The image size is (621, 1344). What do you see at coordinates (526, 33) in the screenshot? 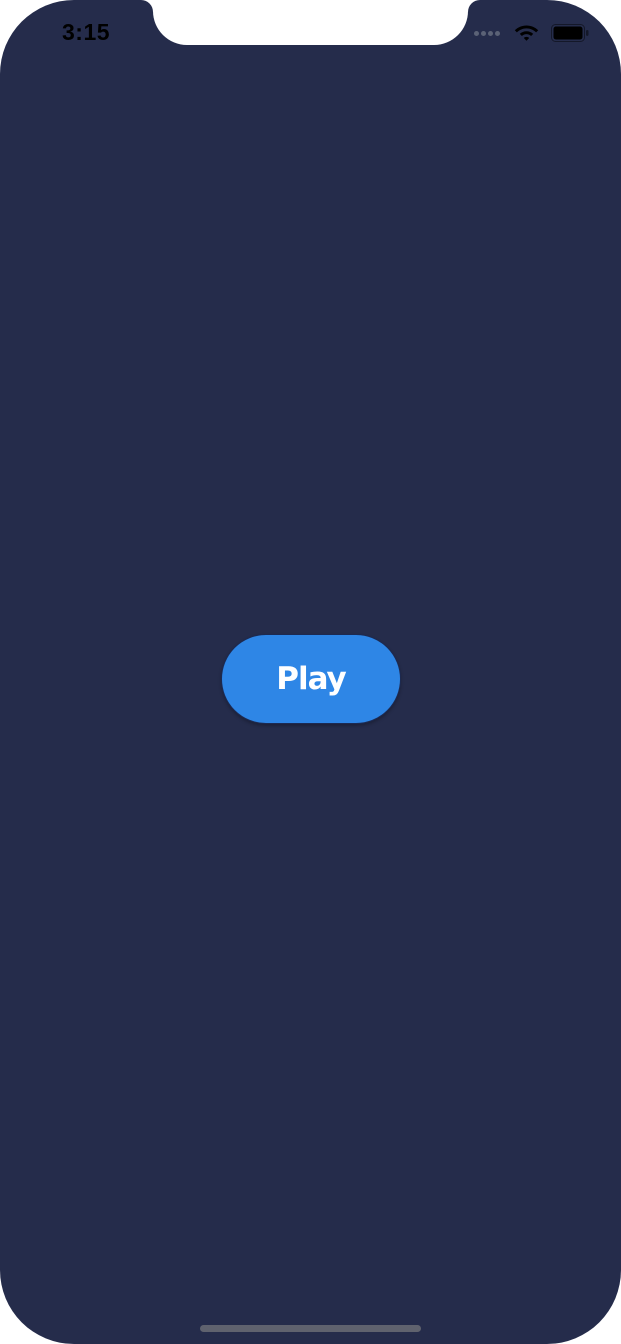
I see `wifi-icon` at bounding box center [526, 33].